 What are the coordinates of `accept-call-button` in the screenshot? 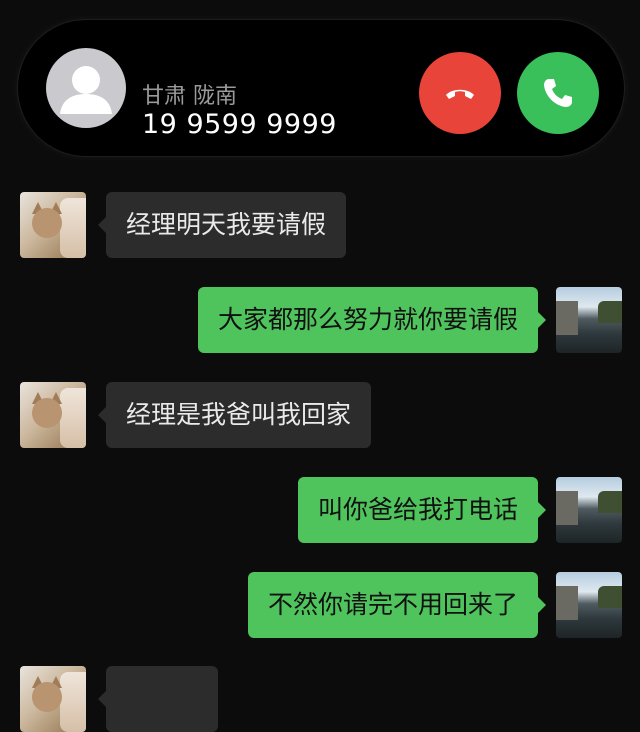 It's located at (558, 93).